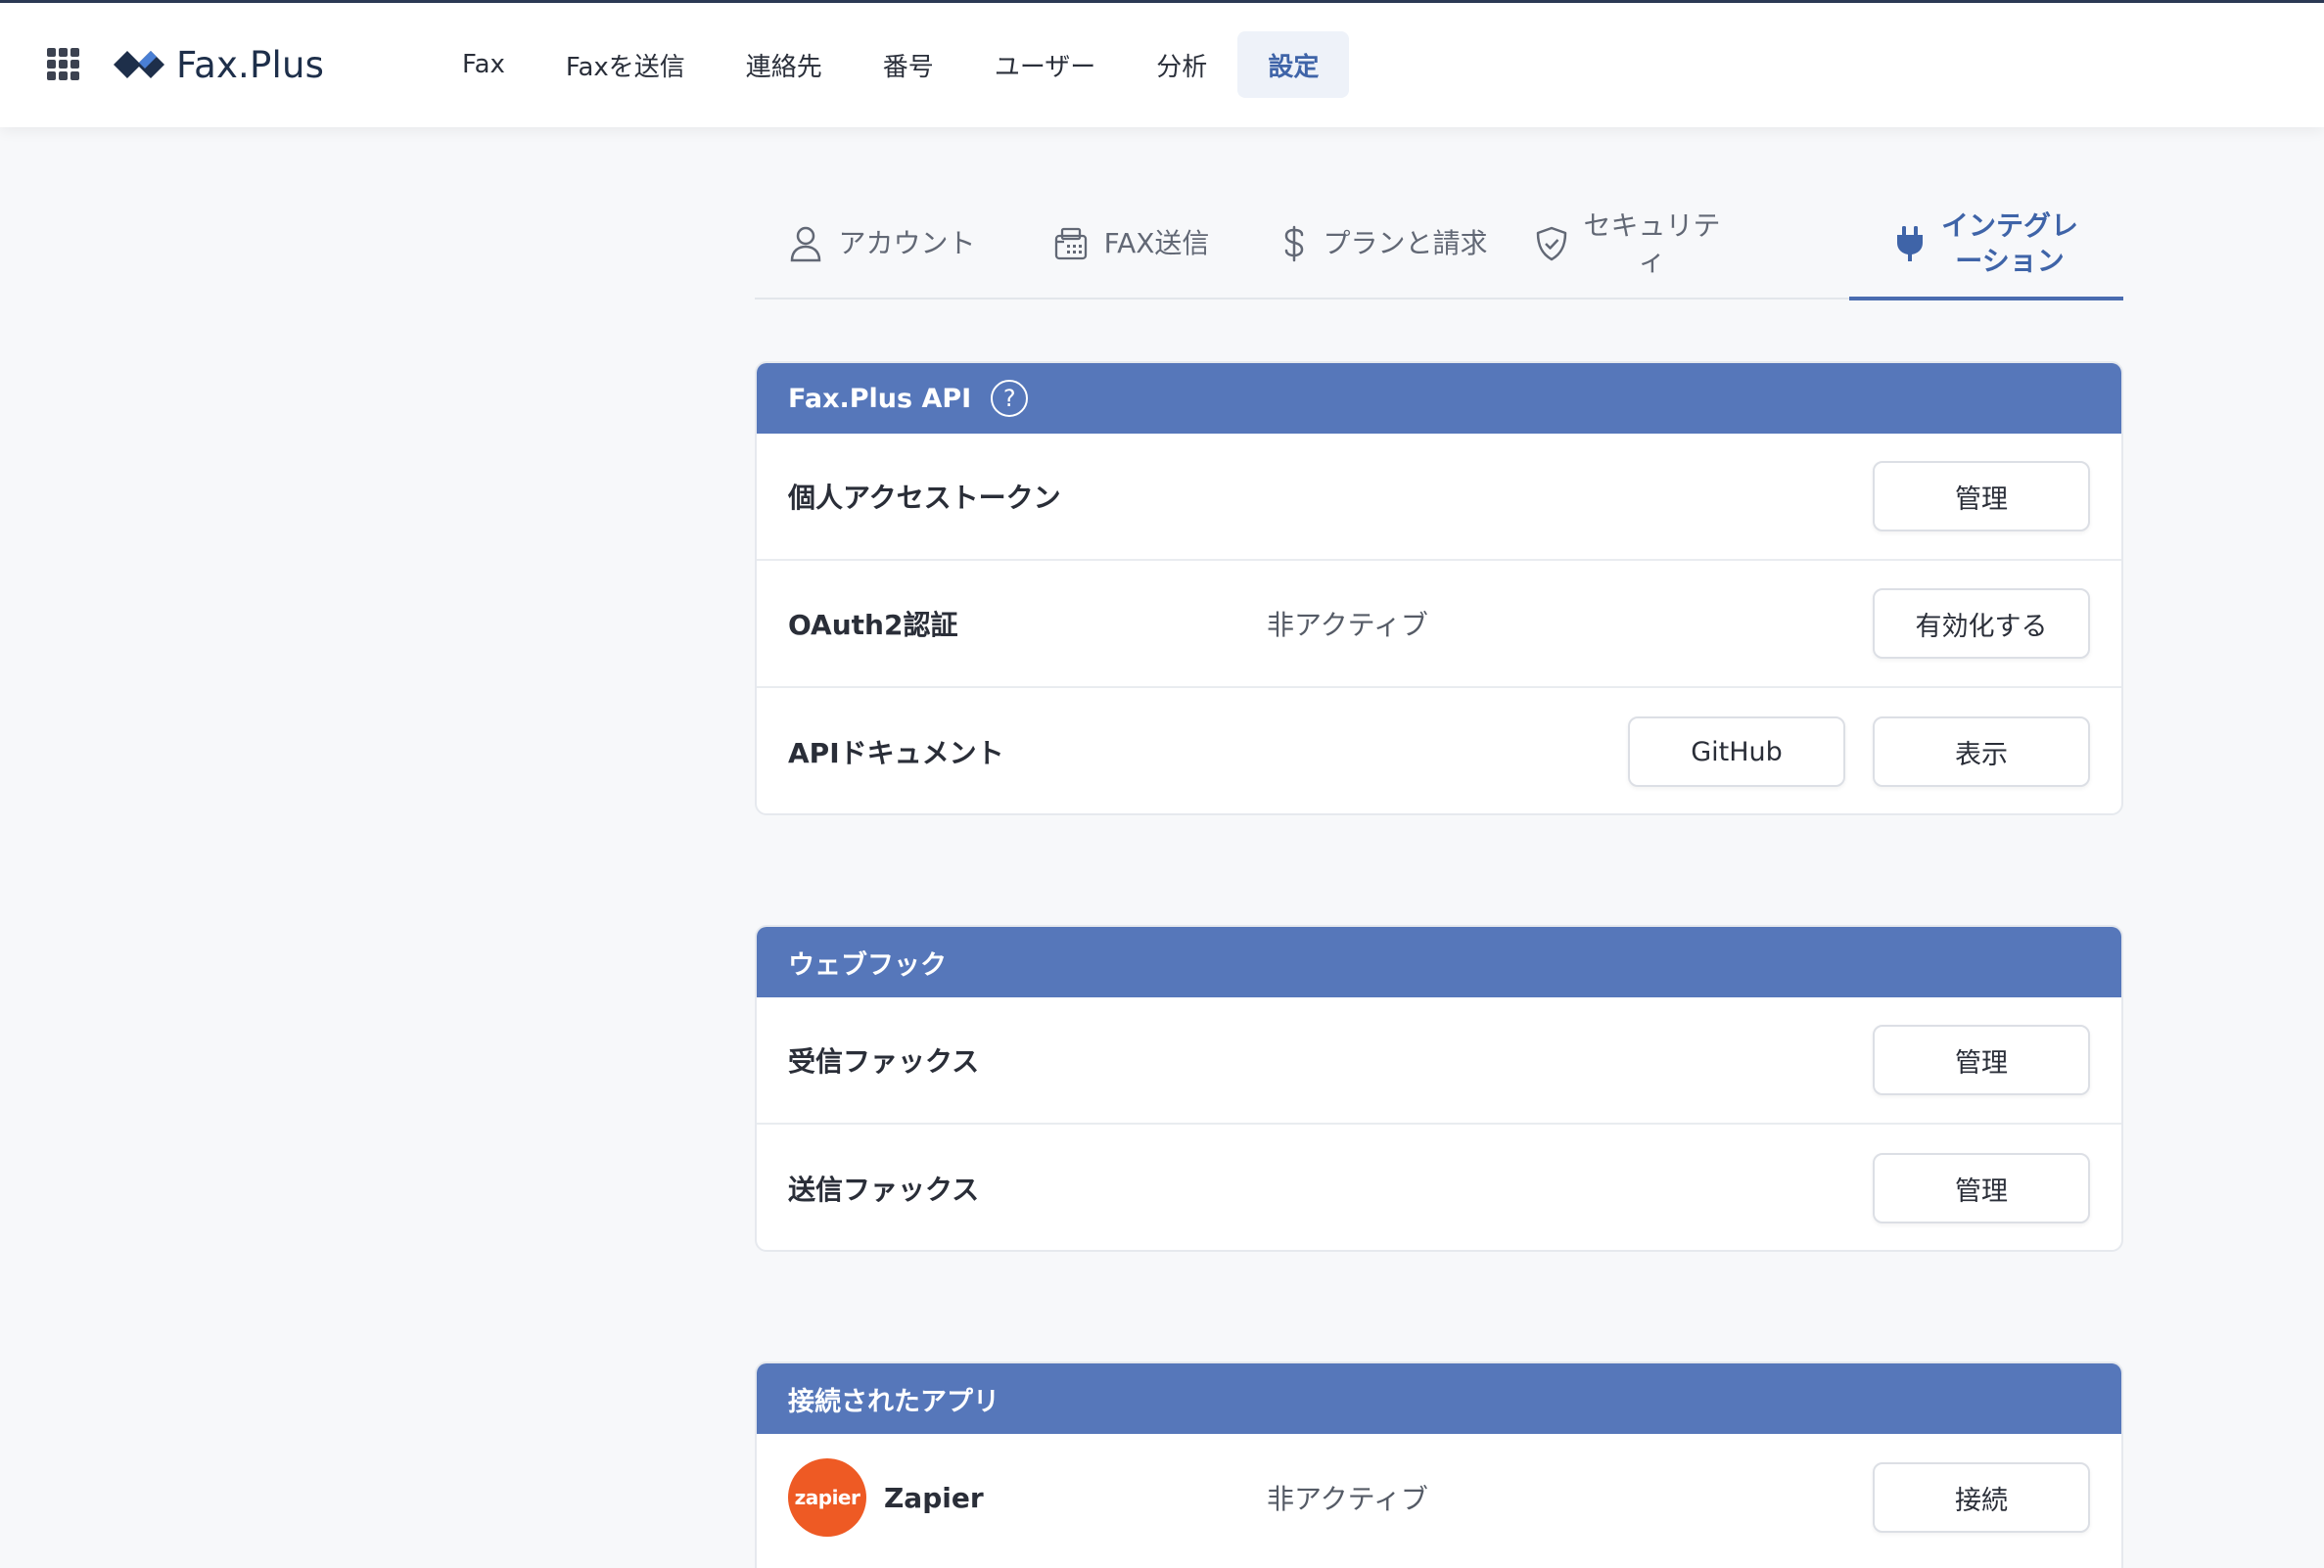 This screenshot has height=1568, width=2324. I want to click on connected-apps-card: 接続されたアプリ zapier Zapier 非アクティブ 接続, so click(1439, 1464).